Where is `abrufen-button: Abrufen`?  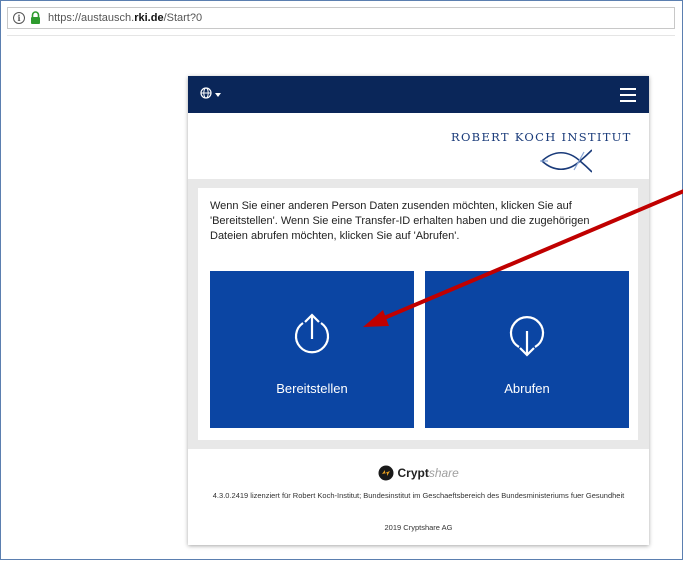 abrufen-button: Abrufen is located at coordinates (527, 349).